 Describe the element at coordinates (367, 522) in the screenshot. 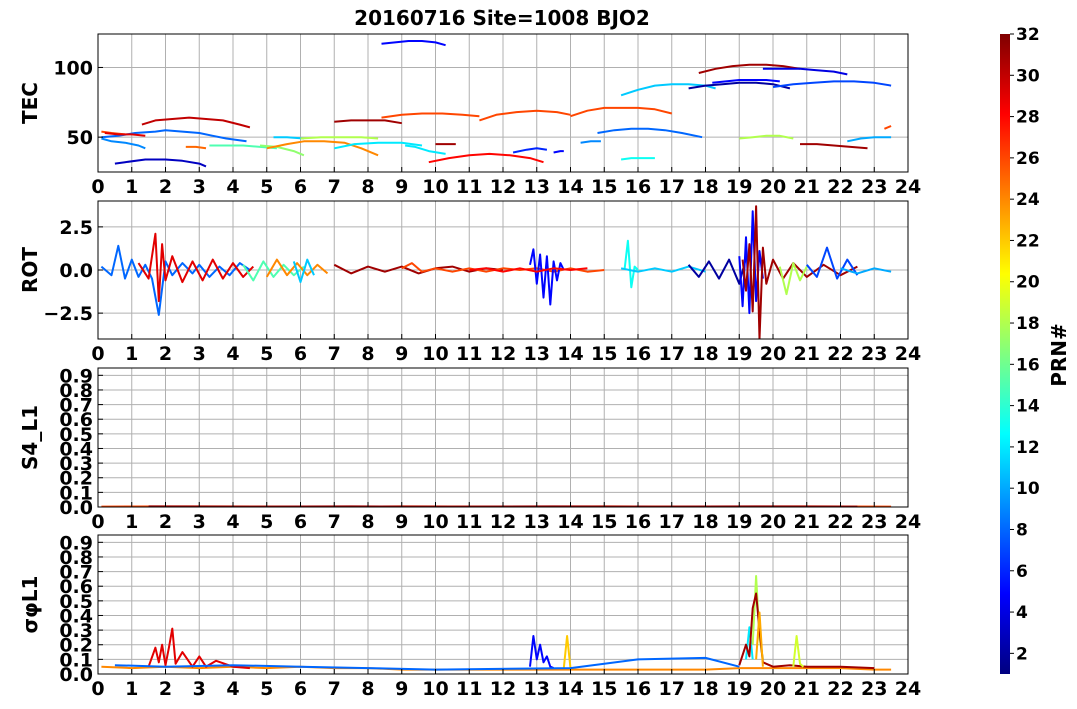

I see `s4-xtick-label: 8` at that location.